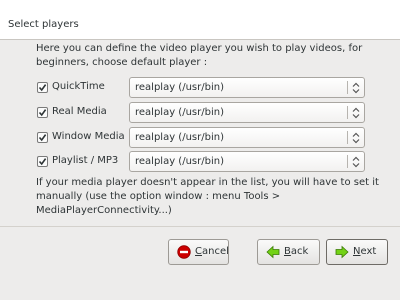 The image size is (400, 300). Describe the element at coordinates (247, 161) in the screenshot. I see `playlist-mp3-player-select: realplay (/usr/bin)` at that location.